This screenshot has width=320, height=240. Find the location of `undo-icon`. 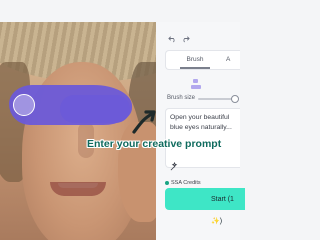

undo-icon is located at coordinates (172, 38).